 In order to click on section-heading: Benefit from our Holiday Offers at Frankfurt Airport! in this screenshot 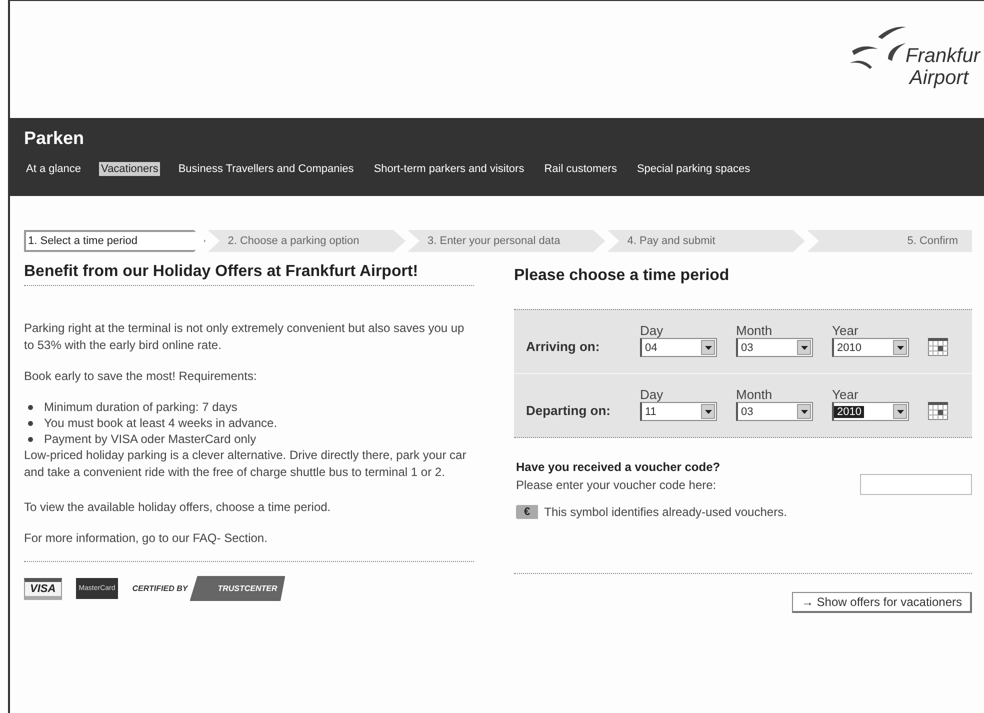, I will do `click(222, 271)`.